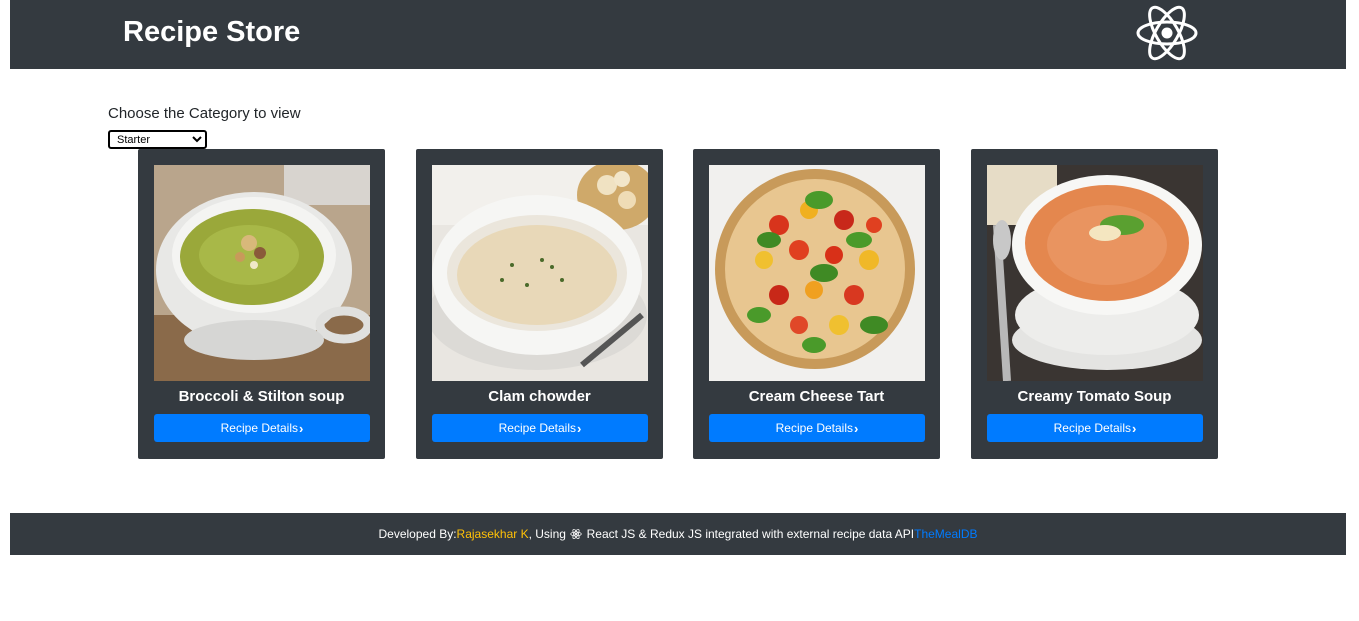 This screenshot has height=621, width=1359. Describe the element at coordinates (417, 534) in the screenshot. I see `footer-prefix: Developed By:` at that location.